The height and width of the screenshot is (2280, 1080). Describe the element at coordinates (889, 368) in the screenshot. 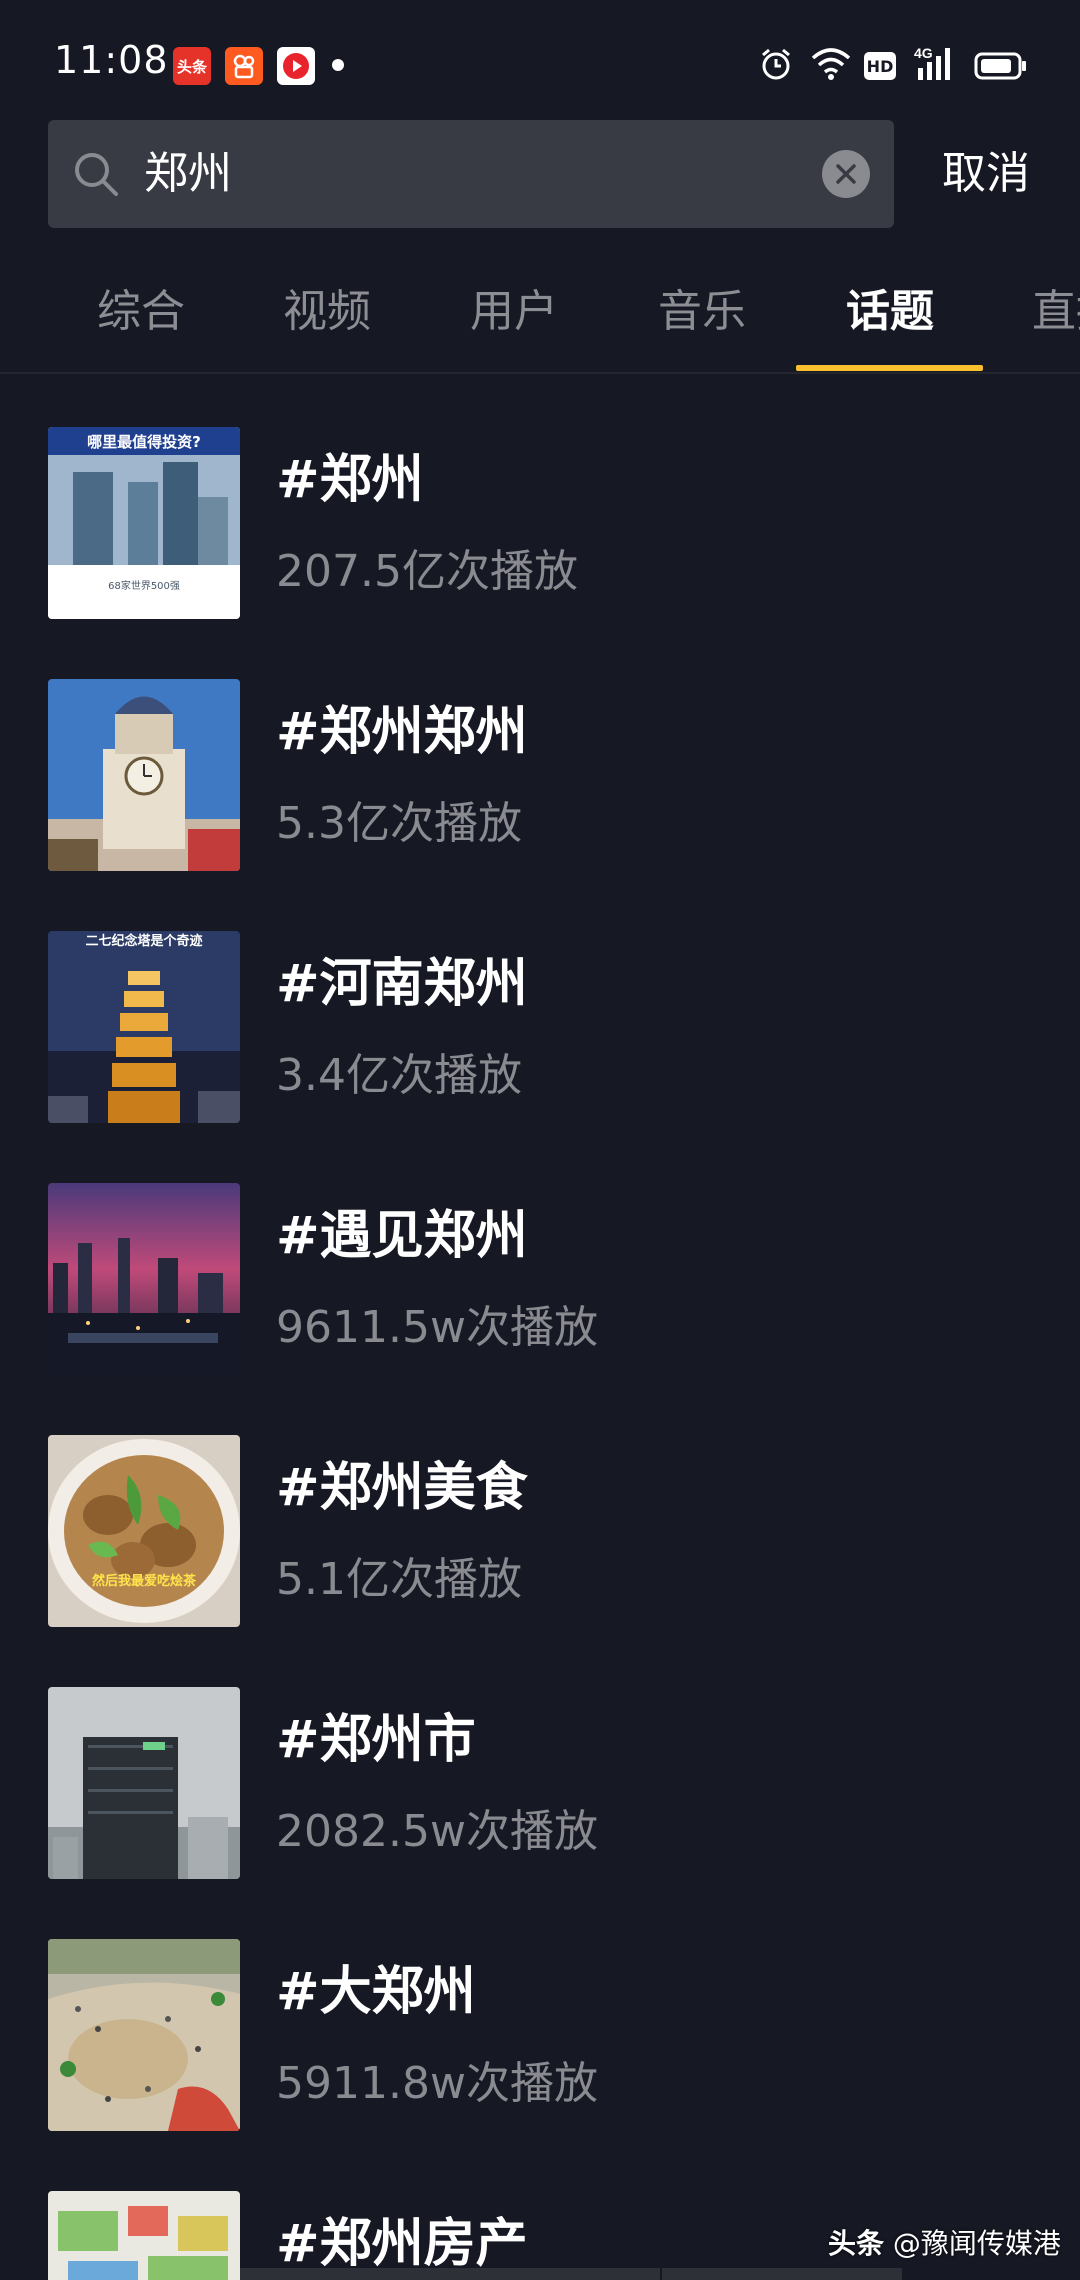

I see `active-tab-indicator` at that location.